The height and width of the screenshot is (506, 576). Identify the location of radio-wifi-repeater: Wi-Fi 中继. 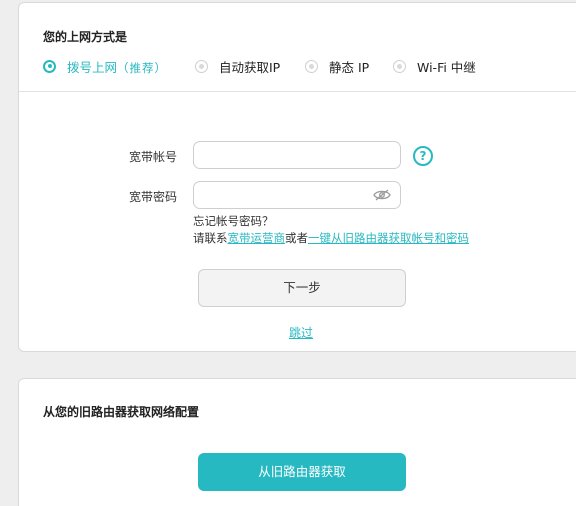
(434, 66).